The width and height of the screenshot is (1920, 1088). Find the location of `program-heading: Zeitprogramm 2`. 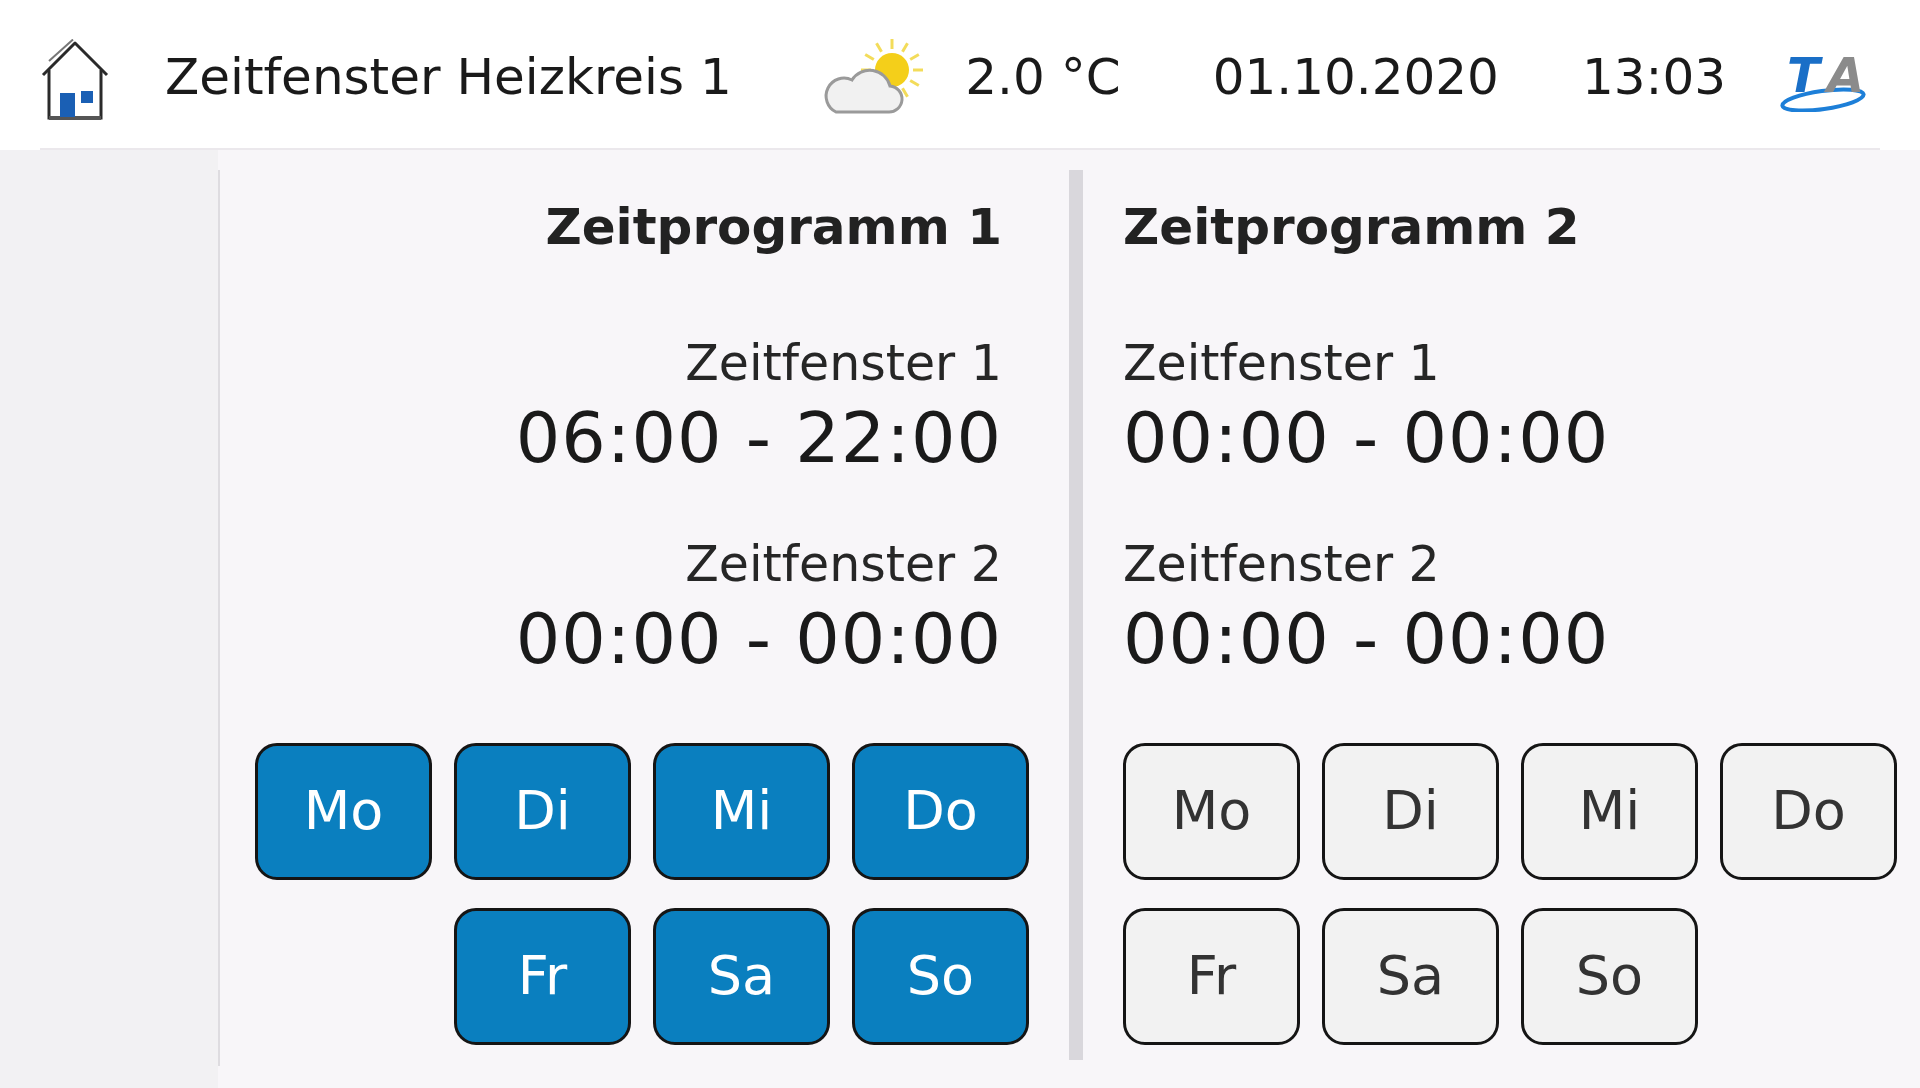

program-heading: Zeitprogramm 2 is located at coordinates (1351, 227).